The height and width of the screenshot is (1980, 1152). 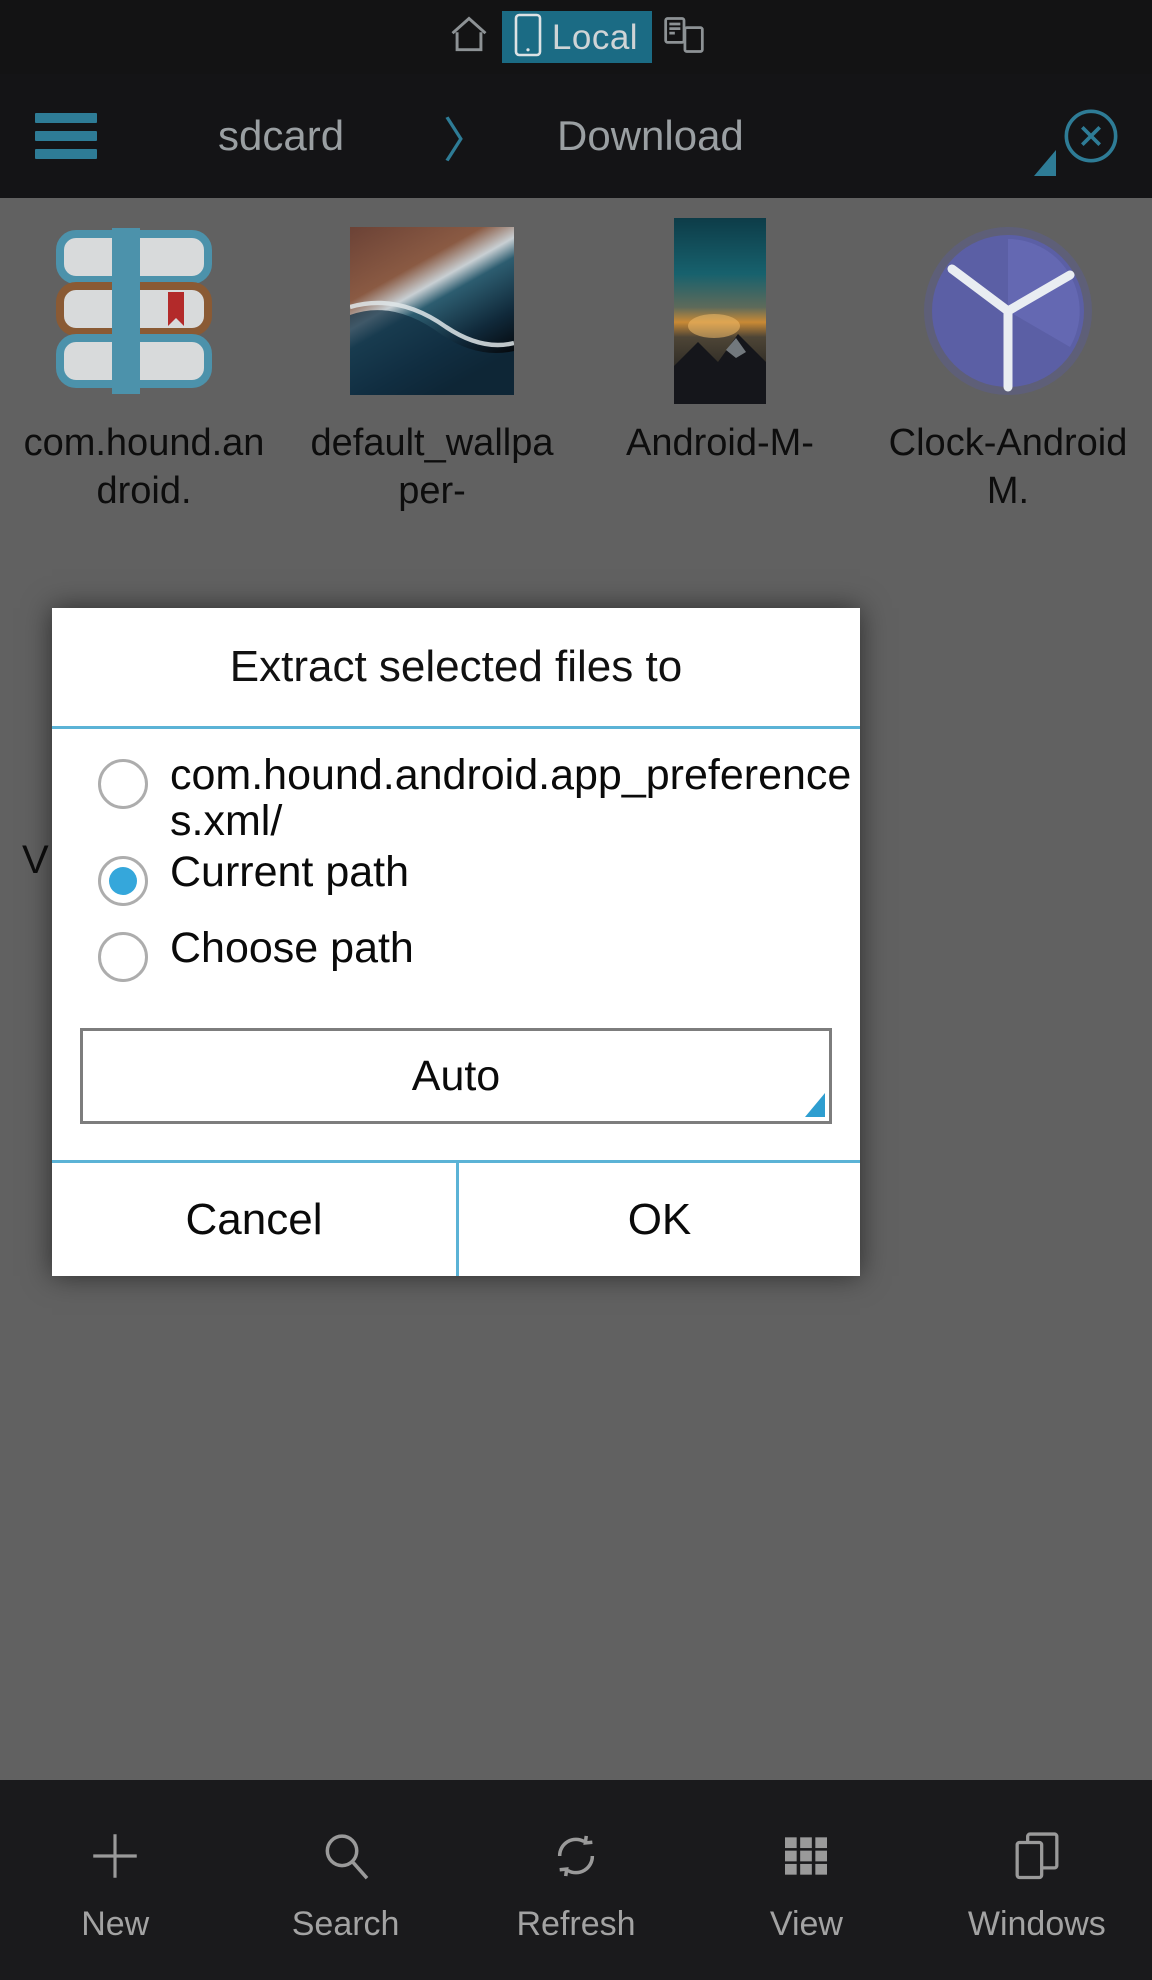 What do you see at coordinates (576, 1923) in the screenshot?
I see `toolbar-refresh-label: Refresh` at bounding box center [576, 1923].